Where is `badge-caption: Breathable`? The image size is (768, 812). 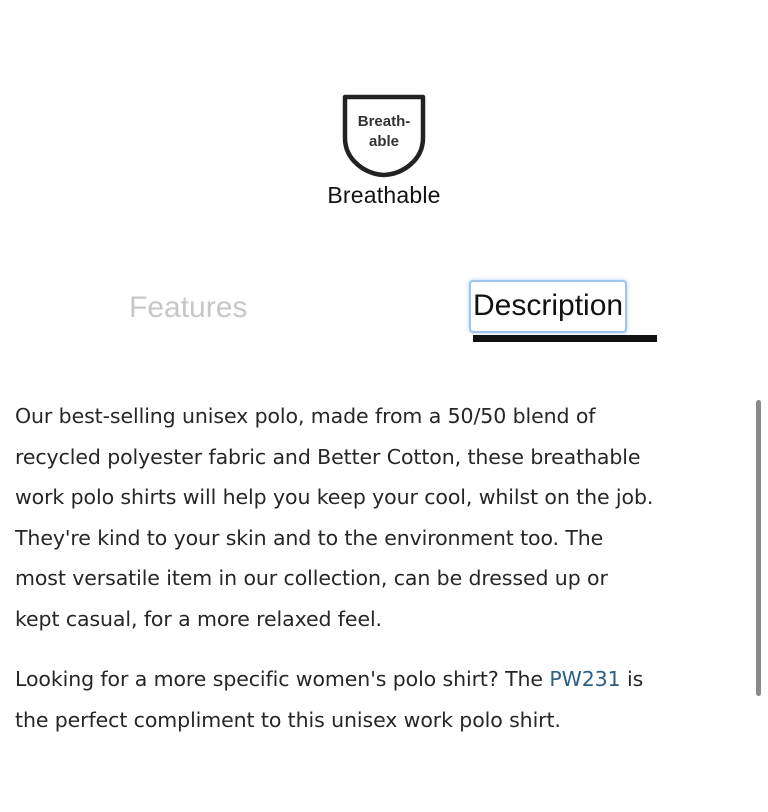
badge-caption: Breathable is located at coordinates (384, 195).